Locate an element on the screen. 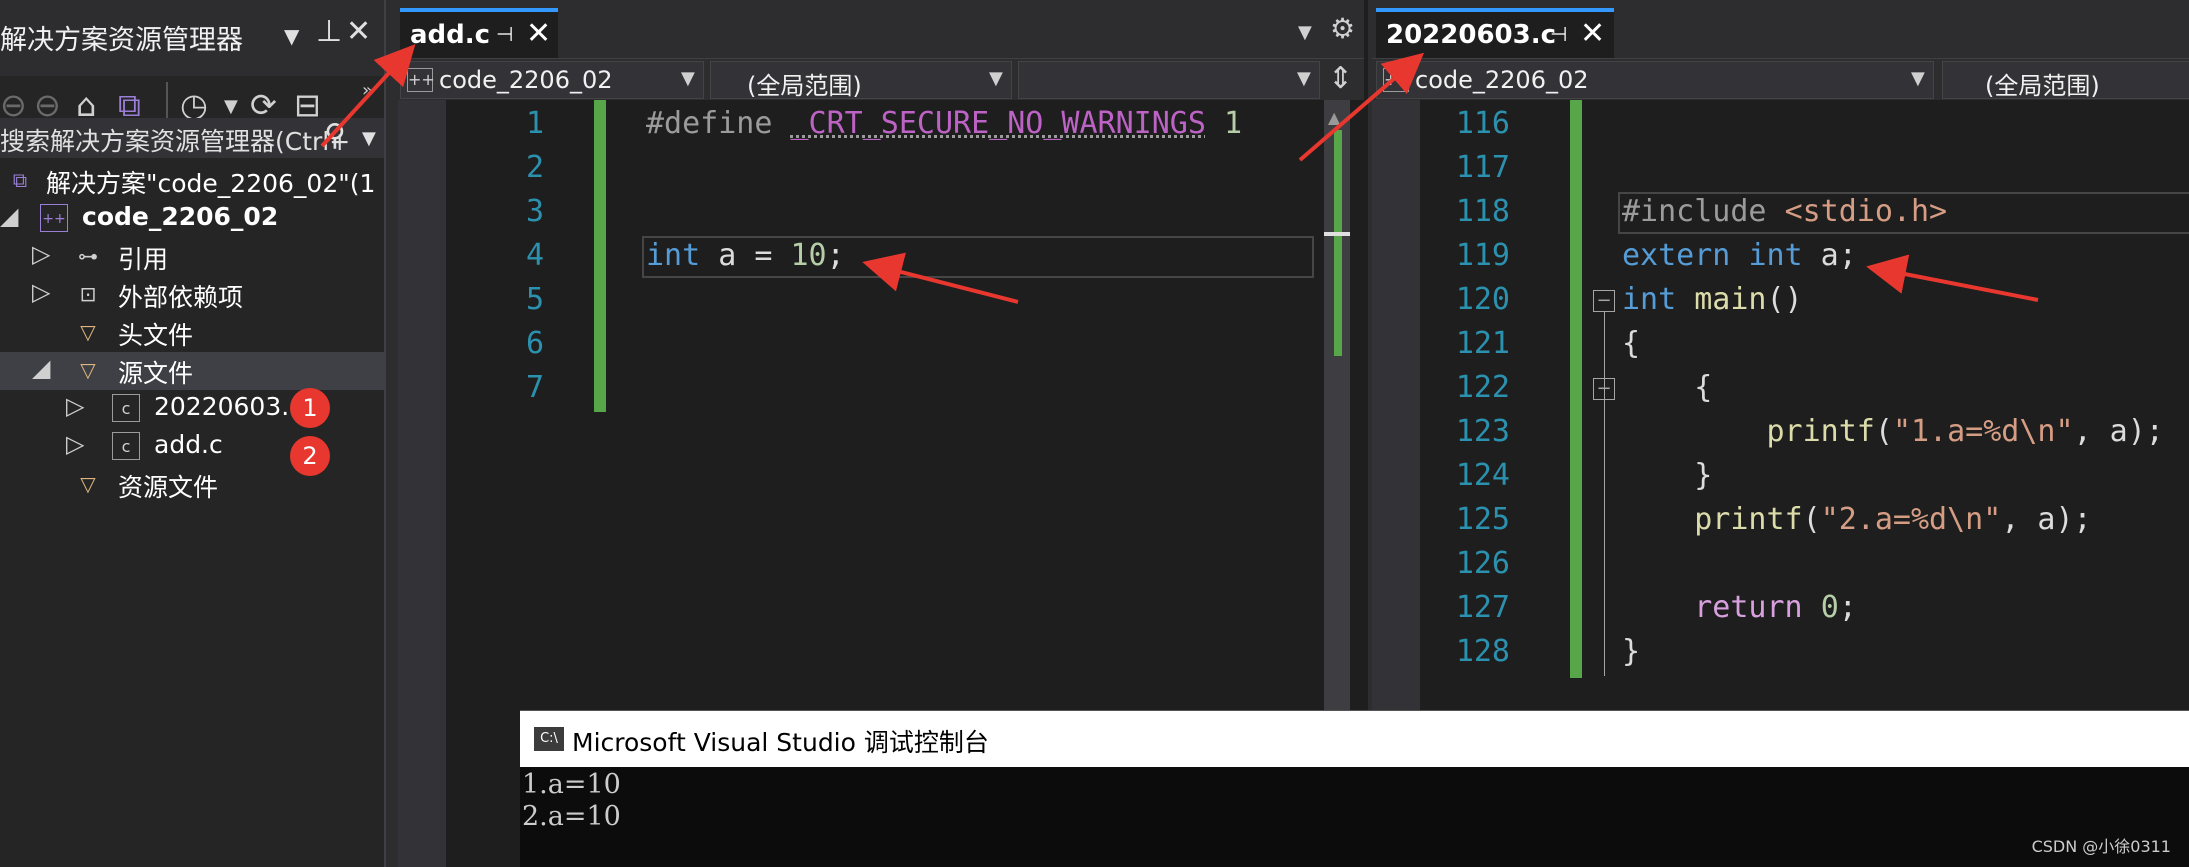  arrow-to-int-a-definition is located at coordinates (940, 278).